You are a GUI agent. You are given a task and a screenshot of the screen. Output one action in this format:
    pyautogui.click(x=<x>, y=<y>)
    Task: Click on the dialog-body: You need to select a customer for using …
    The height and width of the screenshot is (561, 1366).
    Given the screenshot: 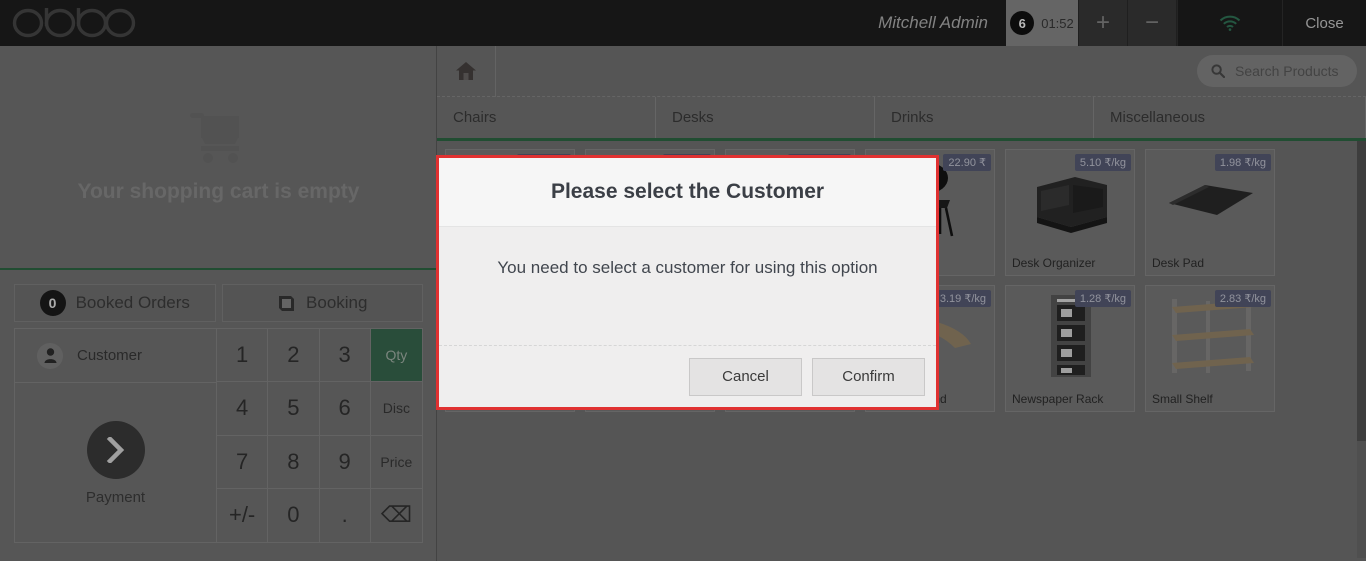 What is the action you would take?
    pyautogui.click(x=687, y=286)
    